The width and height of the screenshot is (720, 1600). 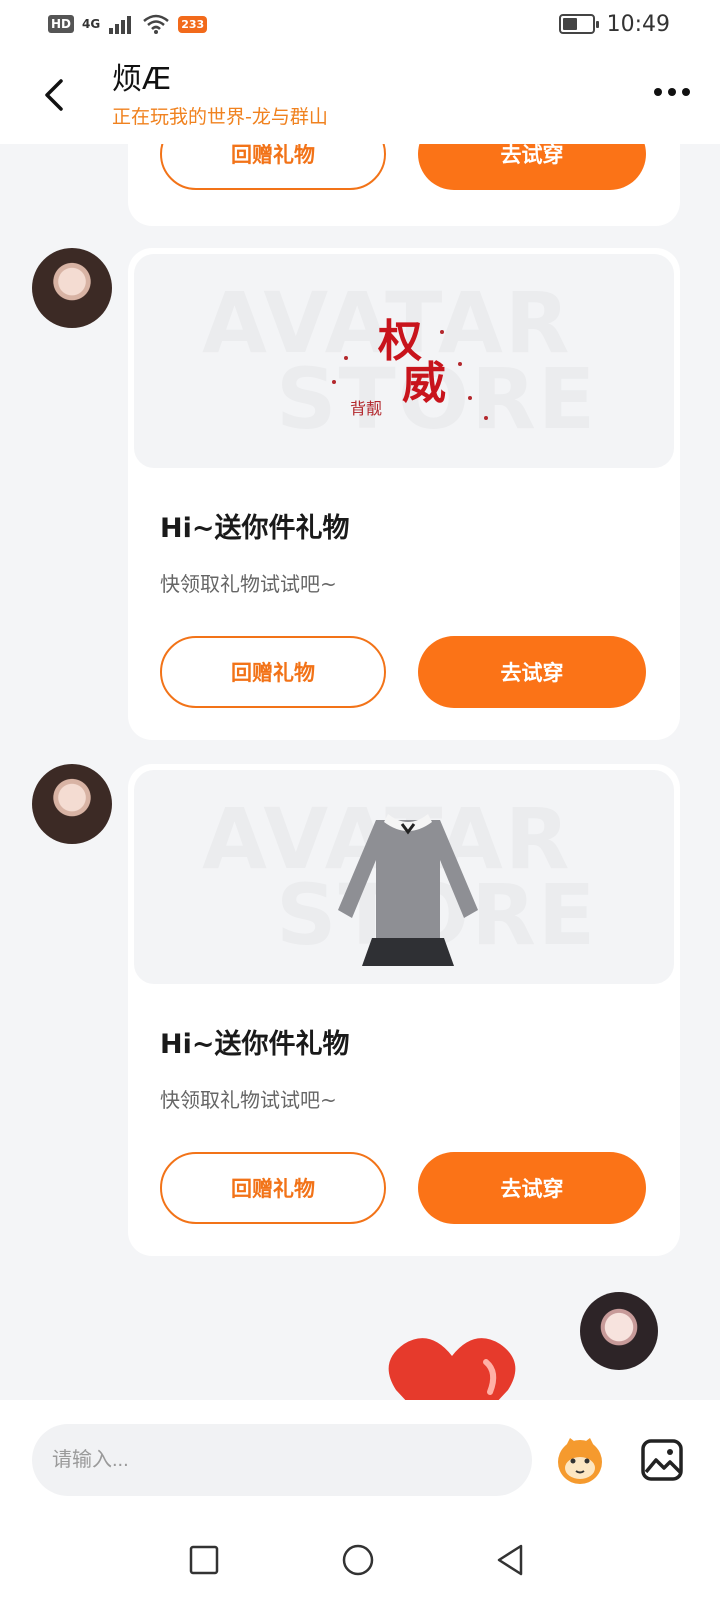 I want to click on status-left: HD 4G 233, so click(x=128, y=24).